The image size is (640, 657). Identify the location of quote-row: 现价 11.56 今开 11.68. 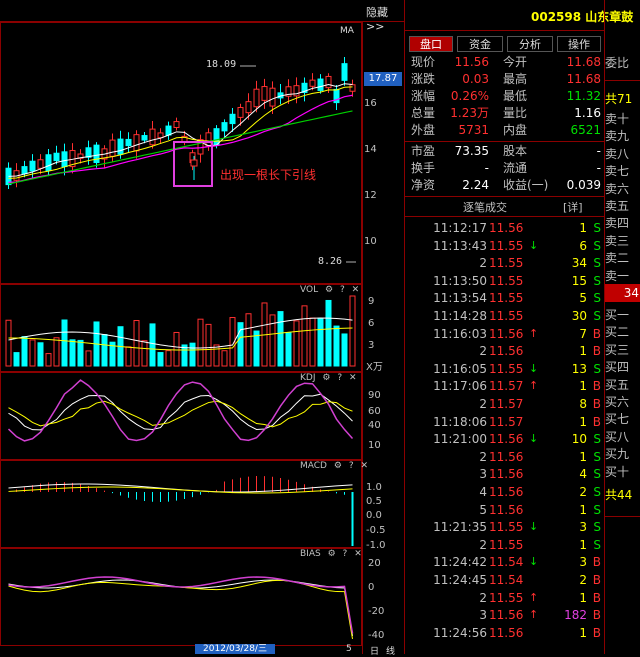
(506, 62).